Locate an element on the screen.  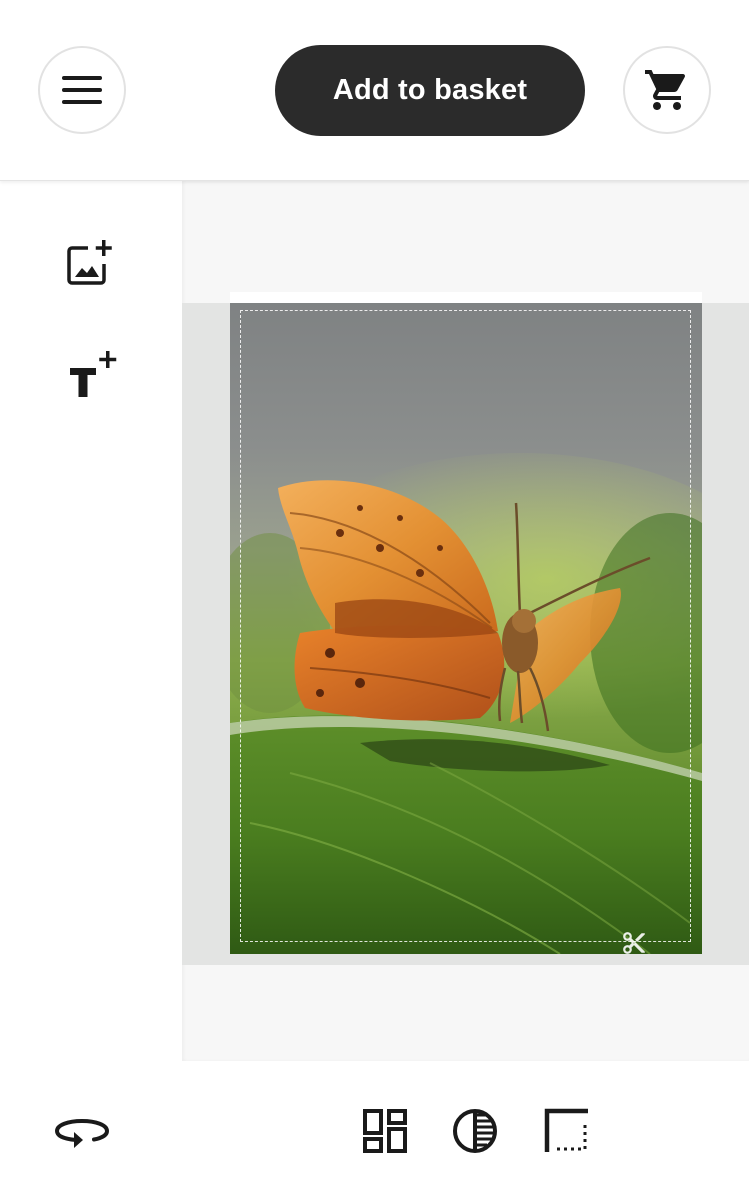
bottom-toolbar is located at coordinates (374, 1130).